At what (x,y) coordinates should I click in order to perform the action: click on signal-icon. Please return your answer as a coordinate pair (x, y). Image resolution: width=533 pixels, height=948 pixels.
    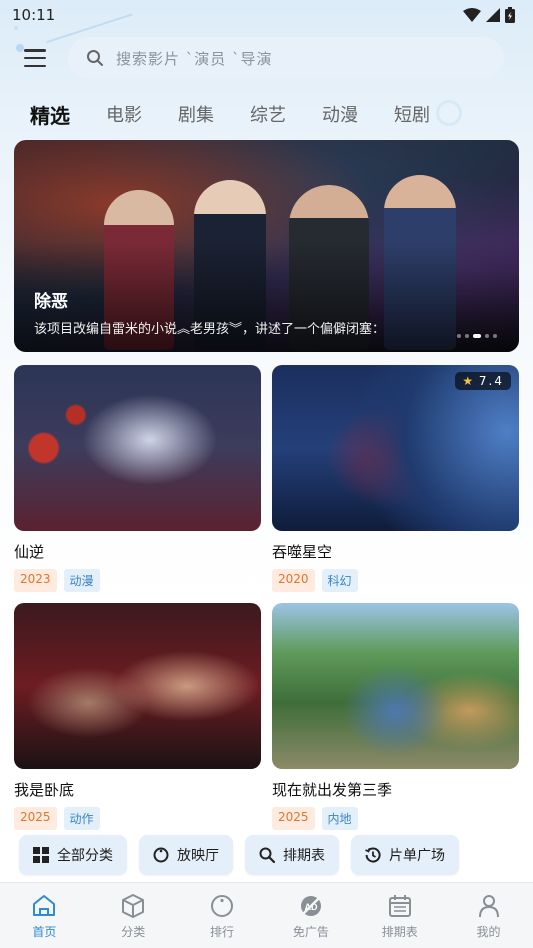
    Looking at the image, I should click on (493, 15).